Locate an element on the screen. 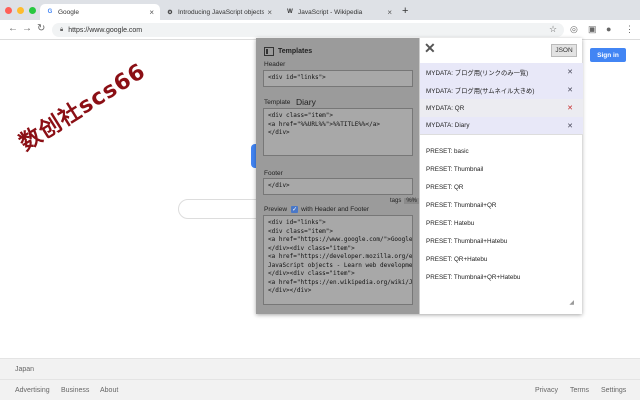 This screenshot has width=640, height=400. footer-link-business: Business is located at coordinates (75, 390).